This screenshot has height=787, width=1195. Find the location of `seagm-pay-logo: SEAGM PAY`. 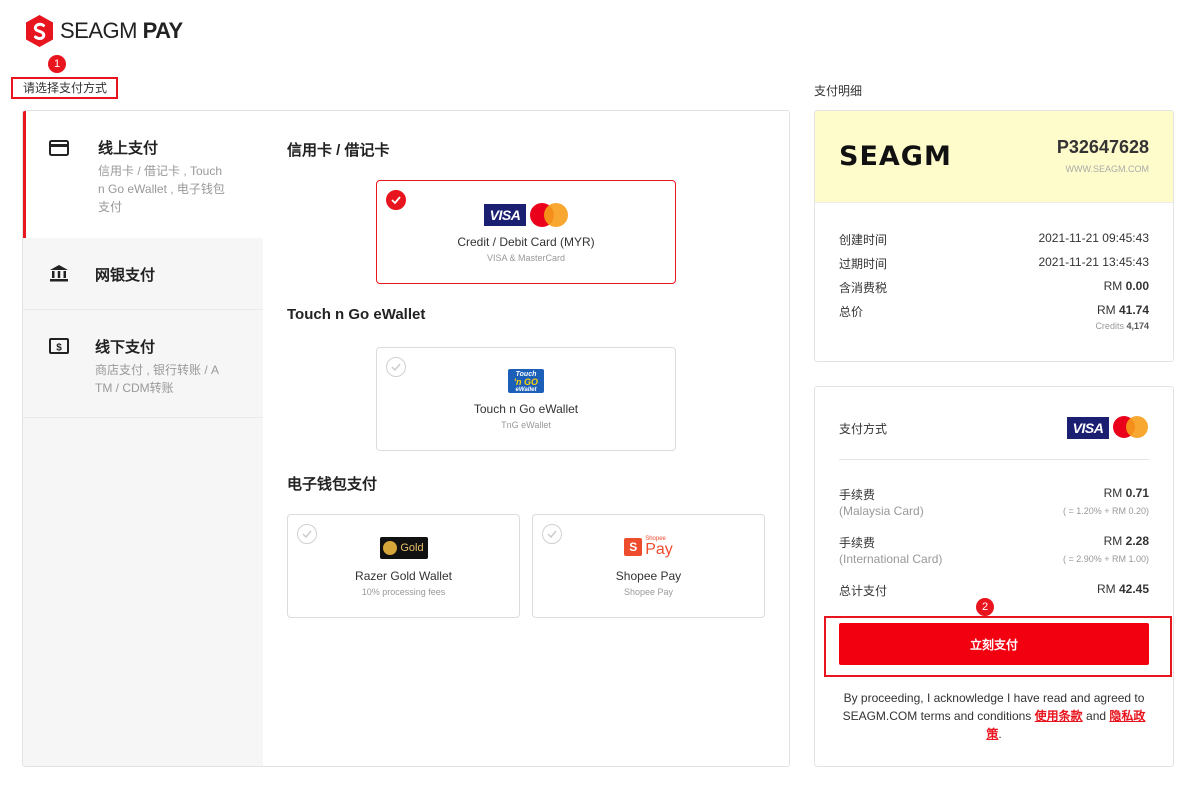

seagm-pay-logo: SEAGM PAY is located at coordinates (103, 31).